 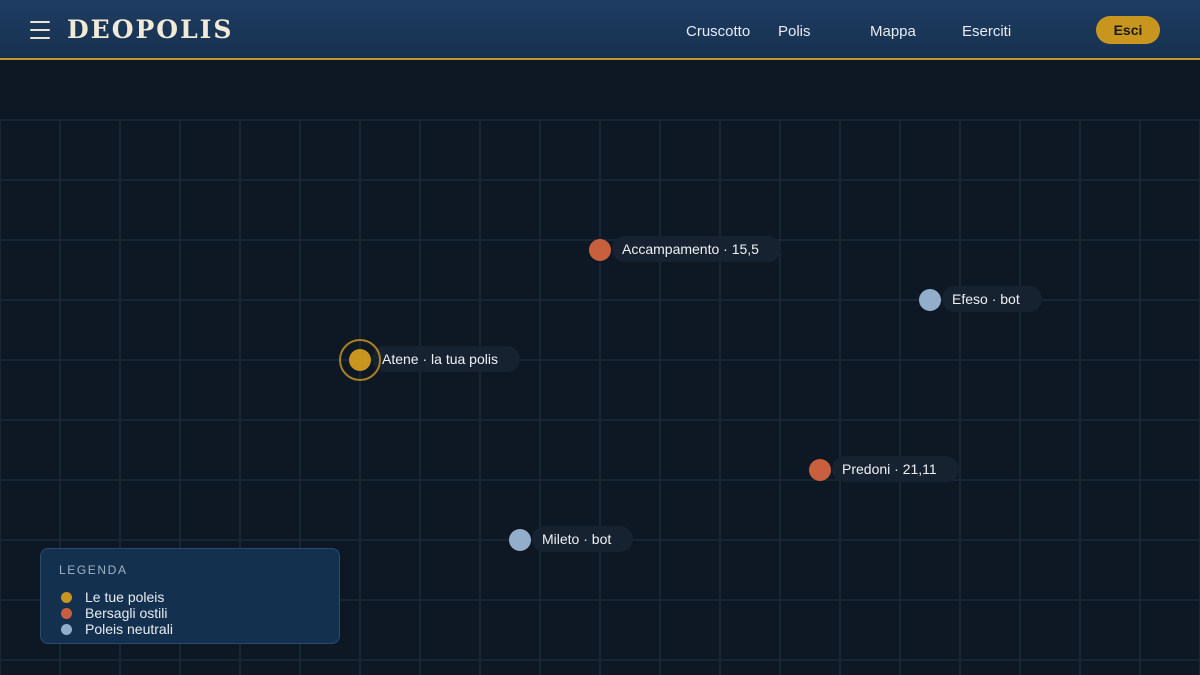 What do you see at coordinates (93, 570) in the screenshot?
I see `legend-title: LEGENDA` at bounding box center [93, 570].